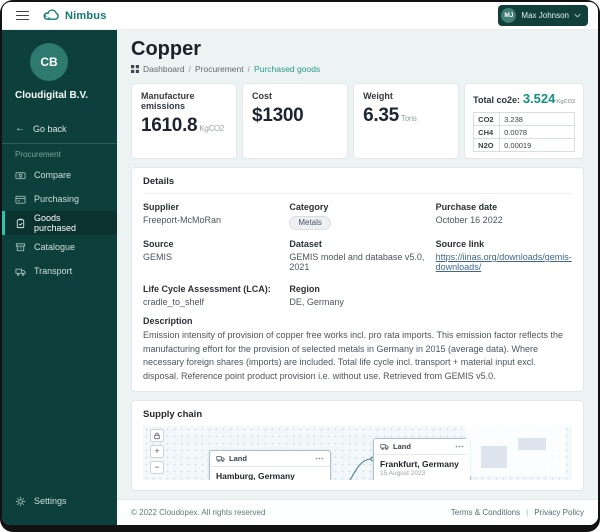 Image resolution: width=600 pixels, height=532 pixels. Describe the element at coordinates (487, 119) in the screenshot. I see `gas-name: CO2` at that location.